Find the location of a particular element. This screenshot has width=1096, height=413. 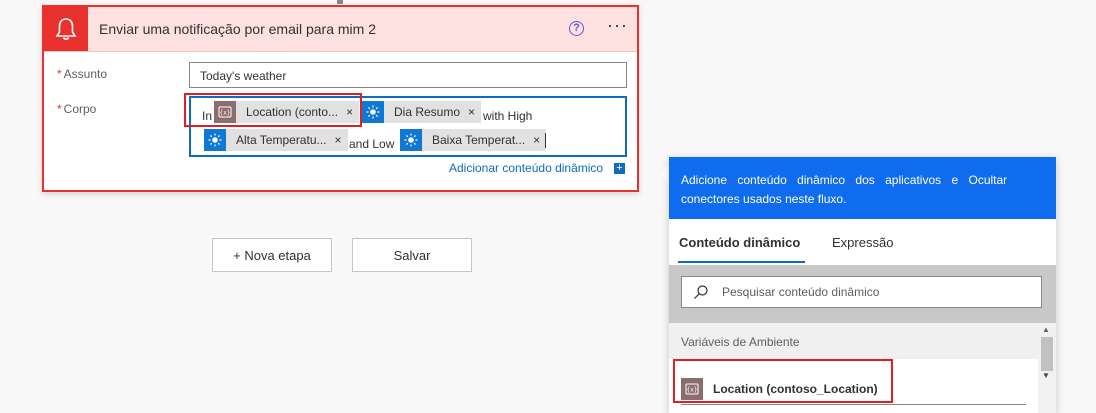

scroll-up-arrow-icon: ▲ is located at coordinates (1046, 329).